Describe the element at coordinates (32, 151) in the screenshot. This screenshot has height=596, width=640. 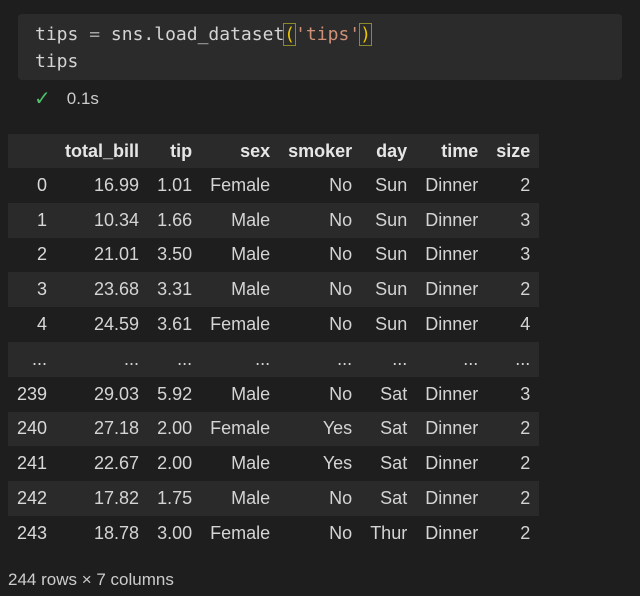
I see `column-header-index` at that location.